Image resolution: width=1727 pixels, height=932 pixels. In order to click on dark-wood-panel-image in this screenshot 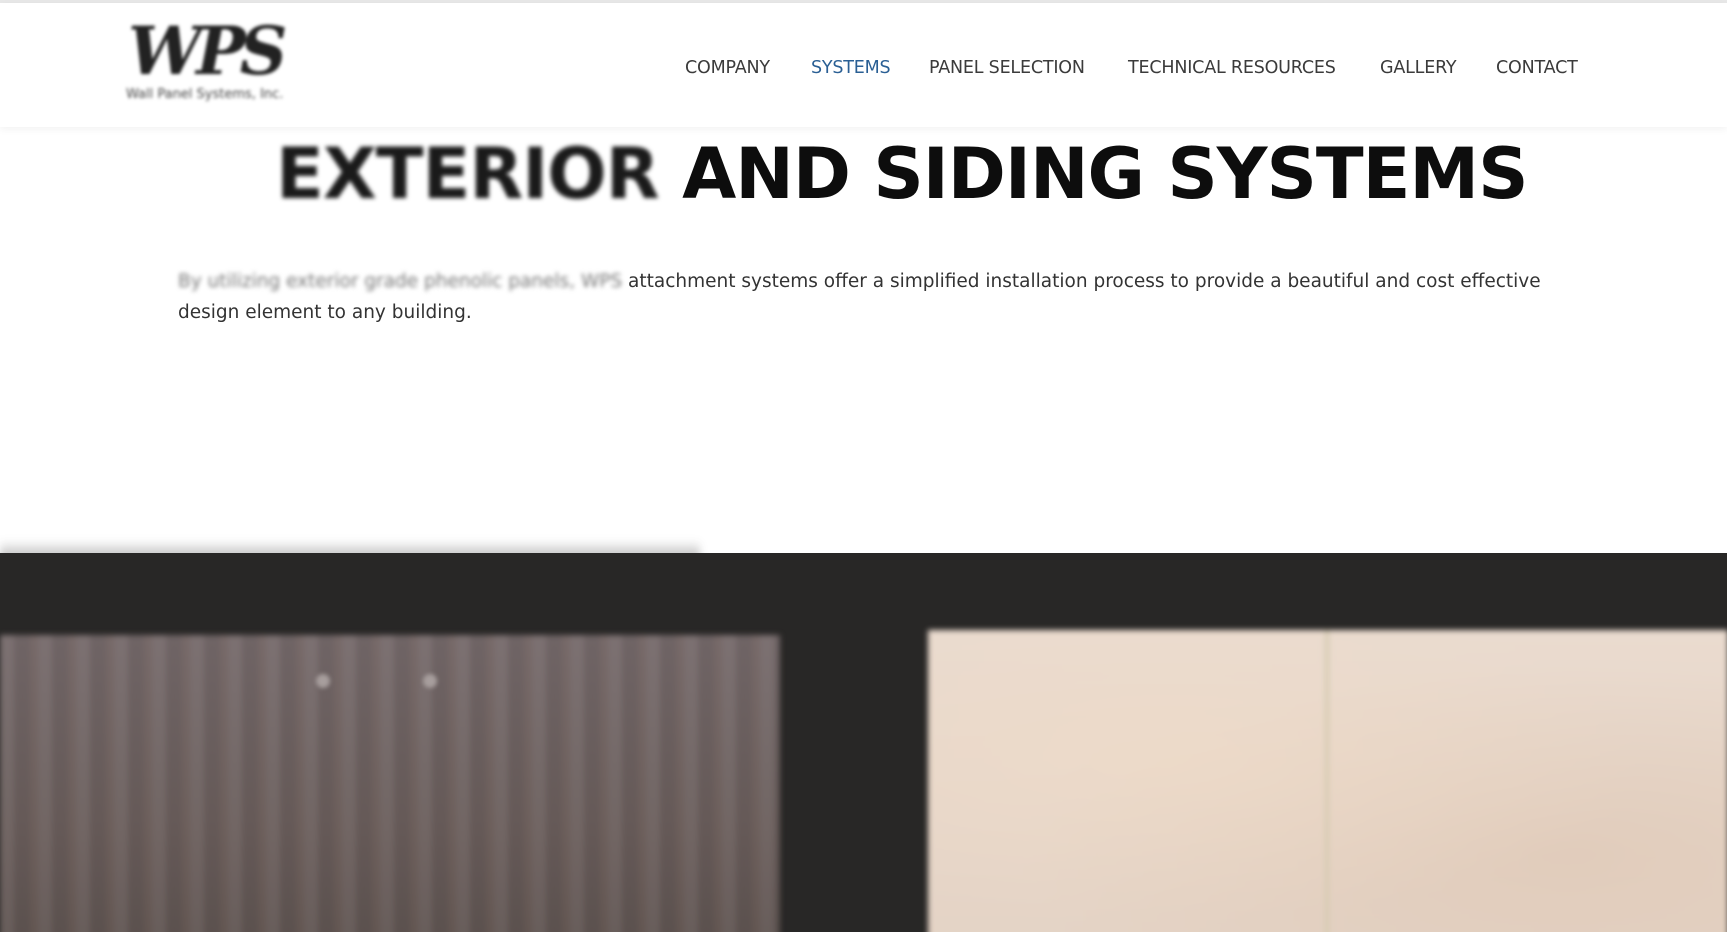, I will do `click(390, 783)`.